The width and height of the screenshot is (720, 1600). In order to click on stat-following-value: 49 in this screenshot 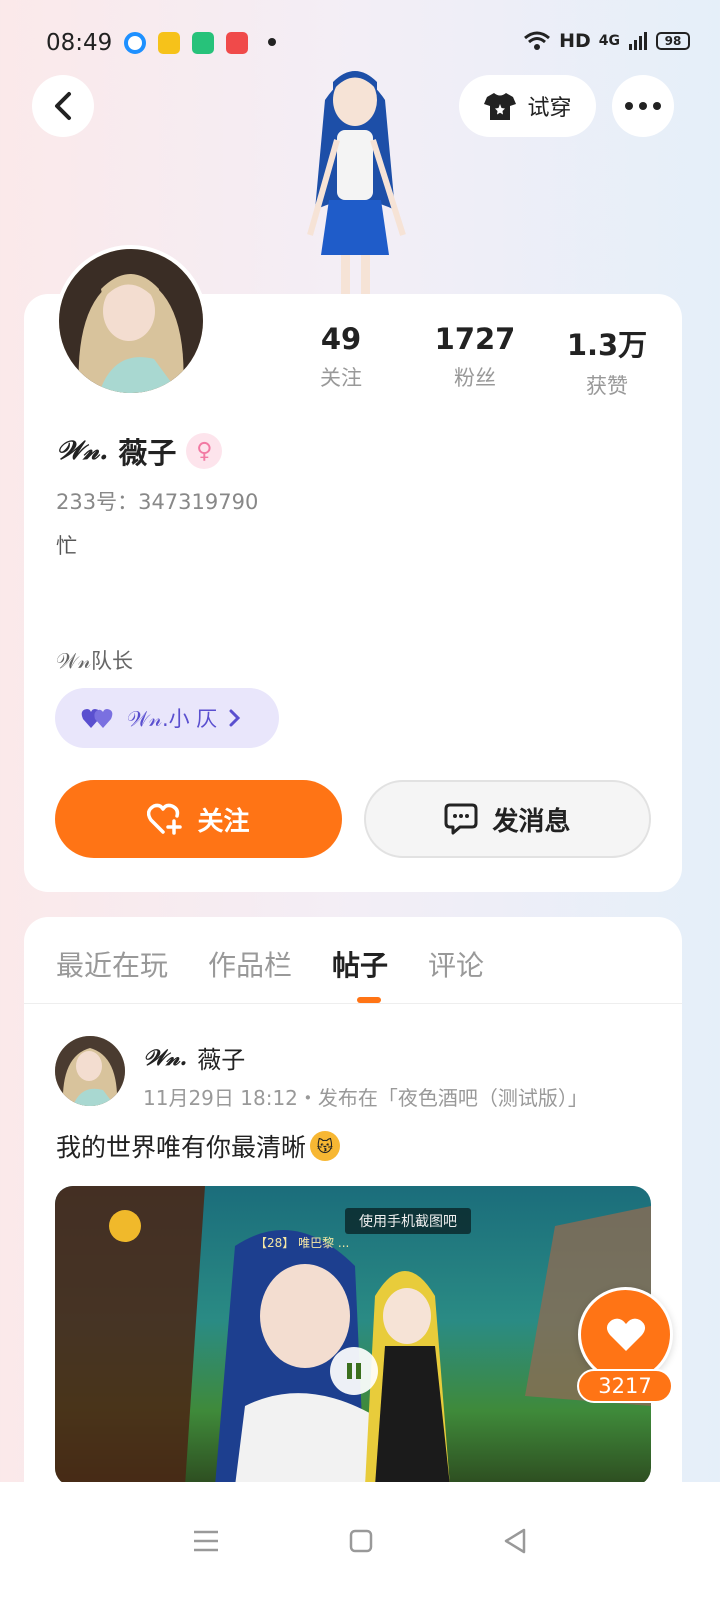, I will do `click(341, 339)`.